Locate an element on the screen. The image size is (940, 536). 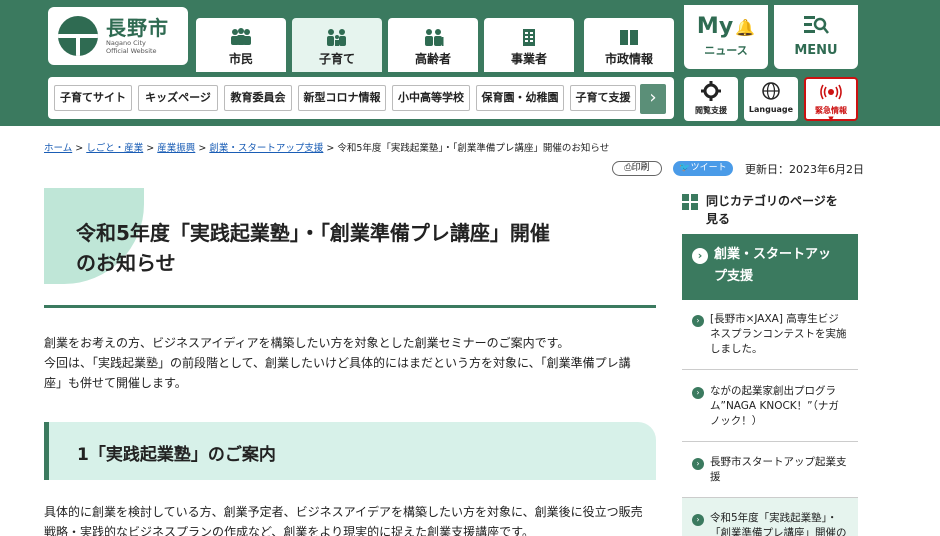
nav-tab-city-info: 市政情報 is located at coordinates (629, 45).